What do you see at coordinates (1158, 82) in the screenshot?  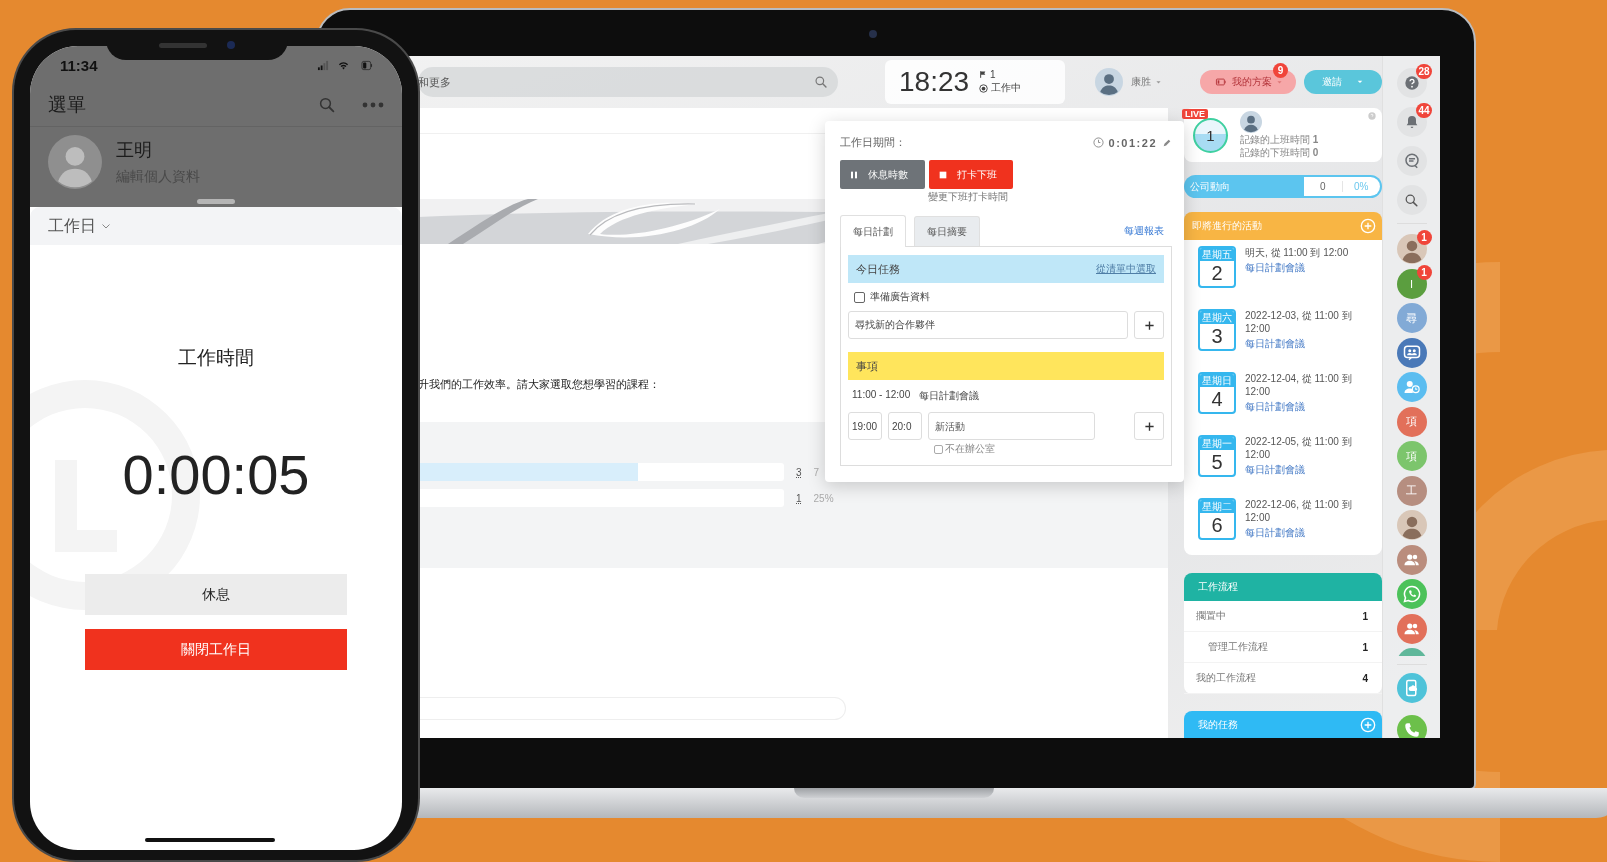 I see `caret-icon` at bounding box center [1158, 82].